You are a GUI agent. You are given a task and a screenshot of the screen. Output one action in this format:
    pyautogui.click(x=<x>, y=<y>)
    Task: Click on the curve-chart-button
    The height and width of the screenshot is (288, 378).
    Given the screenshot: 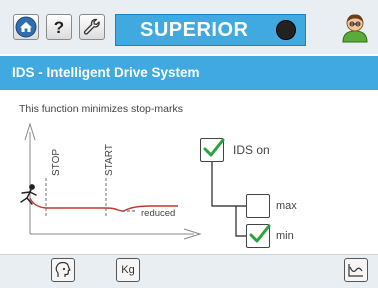 What is the action you would take?
    pyautogui.click(x=356, y=270)
    